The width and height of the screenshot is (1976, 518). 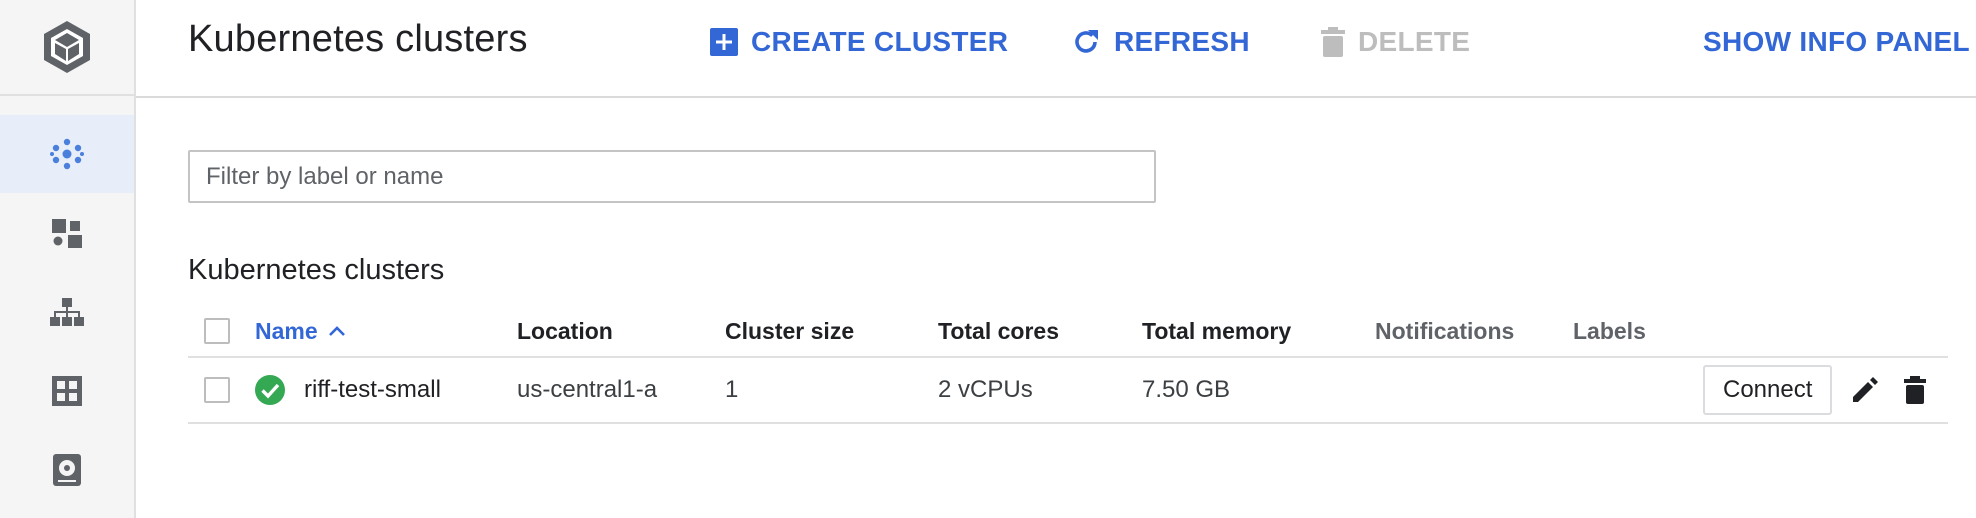 I want to click on edit-button, so click(x=1865, y=390).